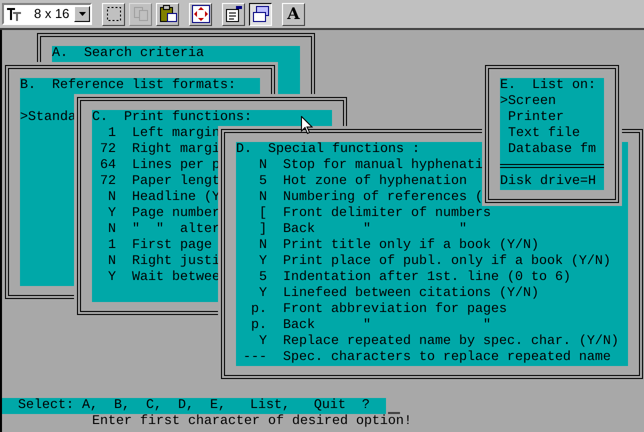  I want to click on dropdown-arrow-button, so click(82, 14).